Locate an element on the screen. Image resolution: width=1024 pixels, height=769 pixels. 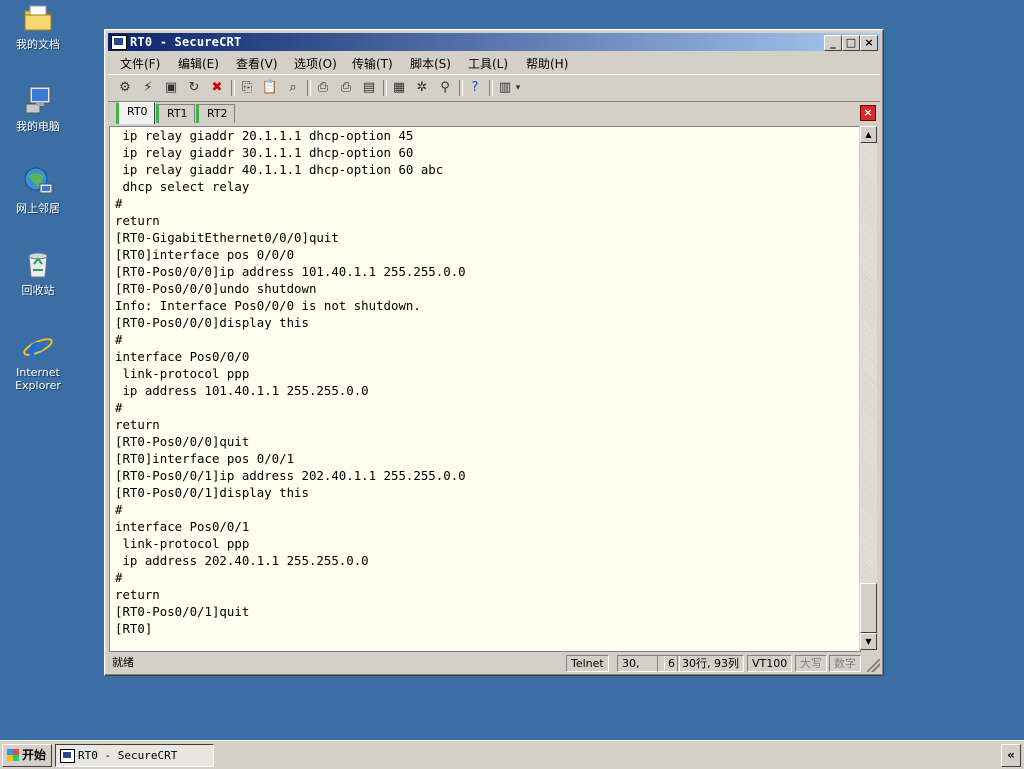
menu-view: 查看(V) is located at coordinates (257, 63).